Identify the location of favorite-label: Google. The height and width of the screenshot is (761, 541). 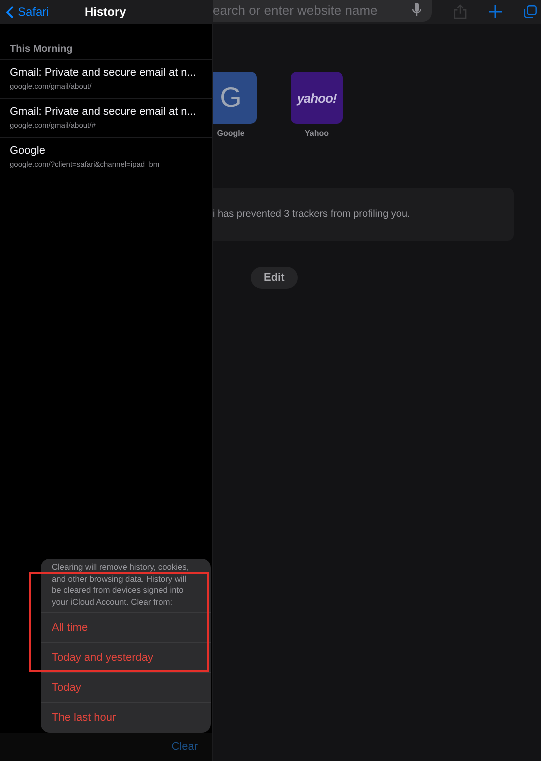
(231, 133).